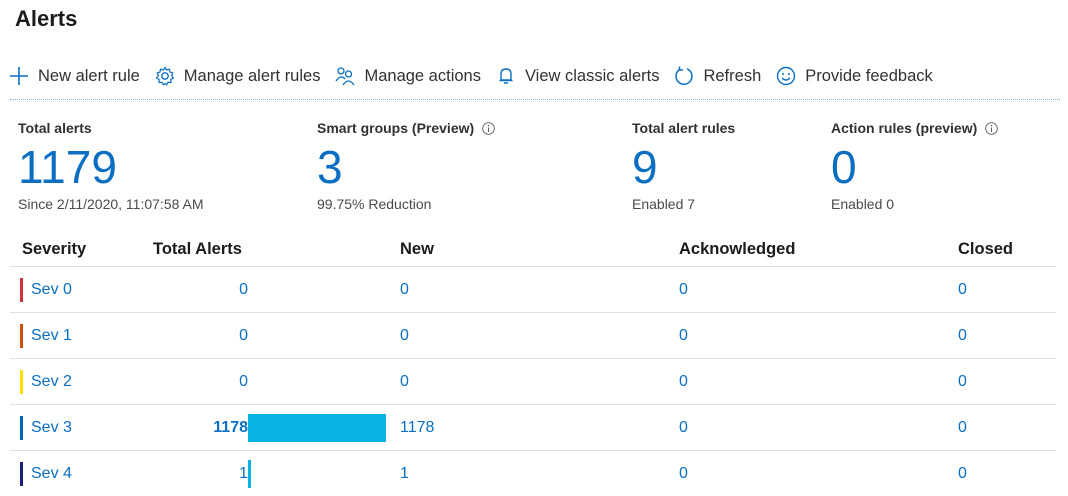 The image size is (1068, 496). What do you see at coordinates (683, 128) in the screenshot?
I see `total-alert-rules-label: Total alert rules` at bounding box center [683, 128].